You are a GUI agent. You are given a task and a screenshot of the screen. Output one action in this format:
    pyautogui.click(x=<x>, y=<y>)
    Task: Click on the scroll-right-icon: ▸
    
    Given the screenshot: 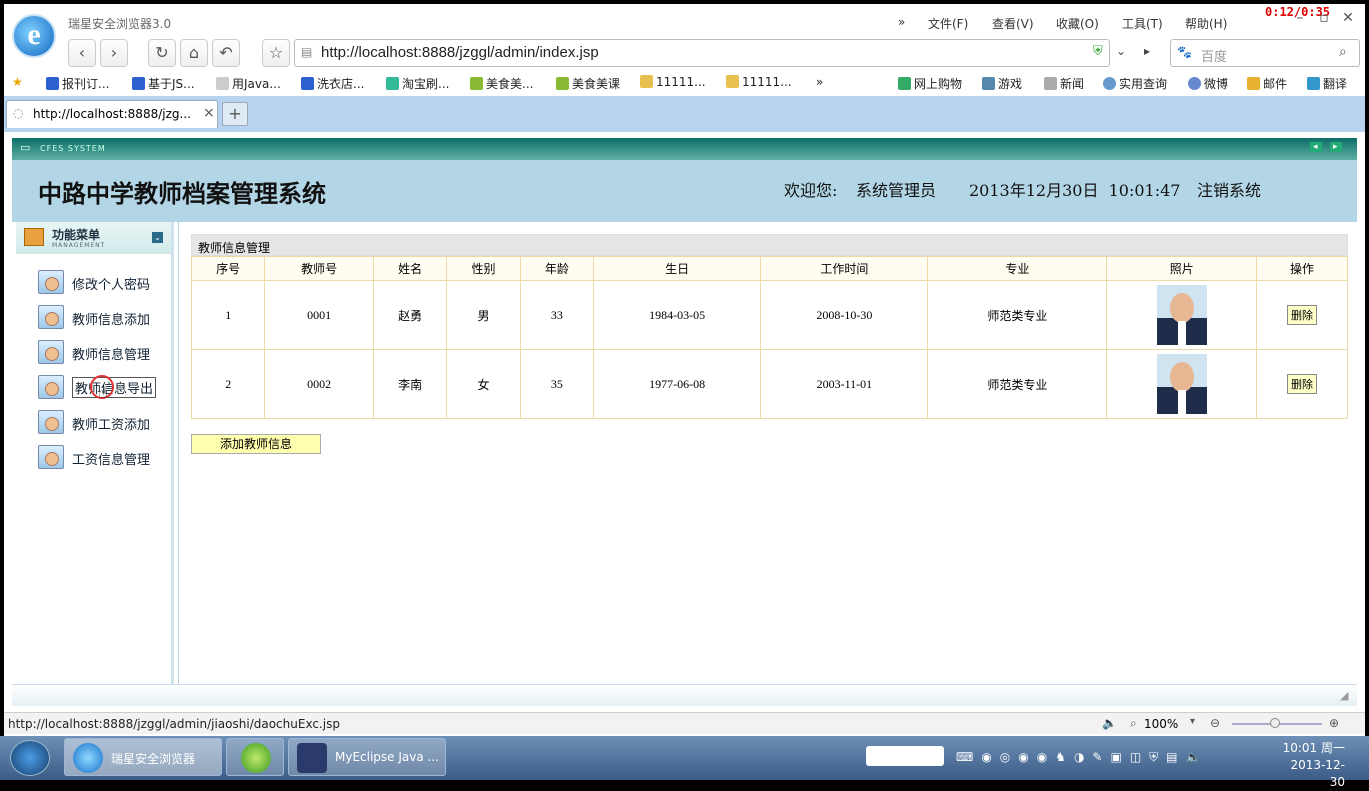 What is the action you would take?
    pyautogui.click(x=1336, y=147)
    